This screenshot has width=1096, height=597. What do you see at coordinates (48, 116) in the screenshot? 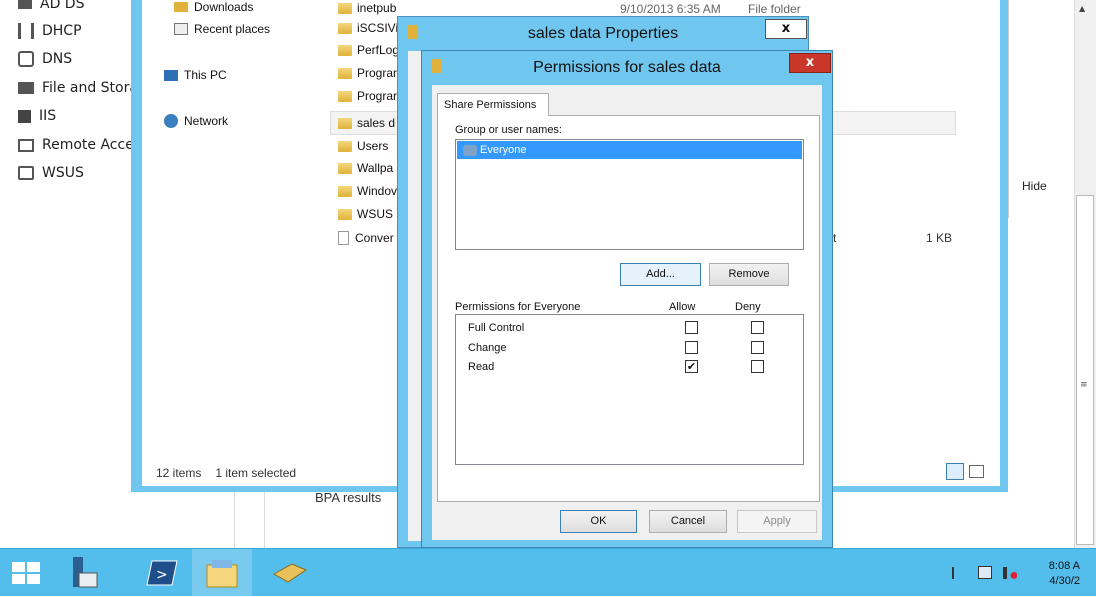
I see `sidebar-item-label: IIS` at bounding box center [48, 116].